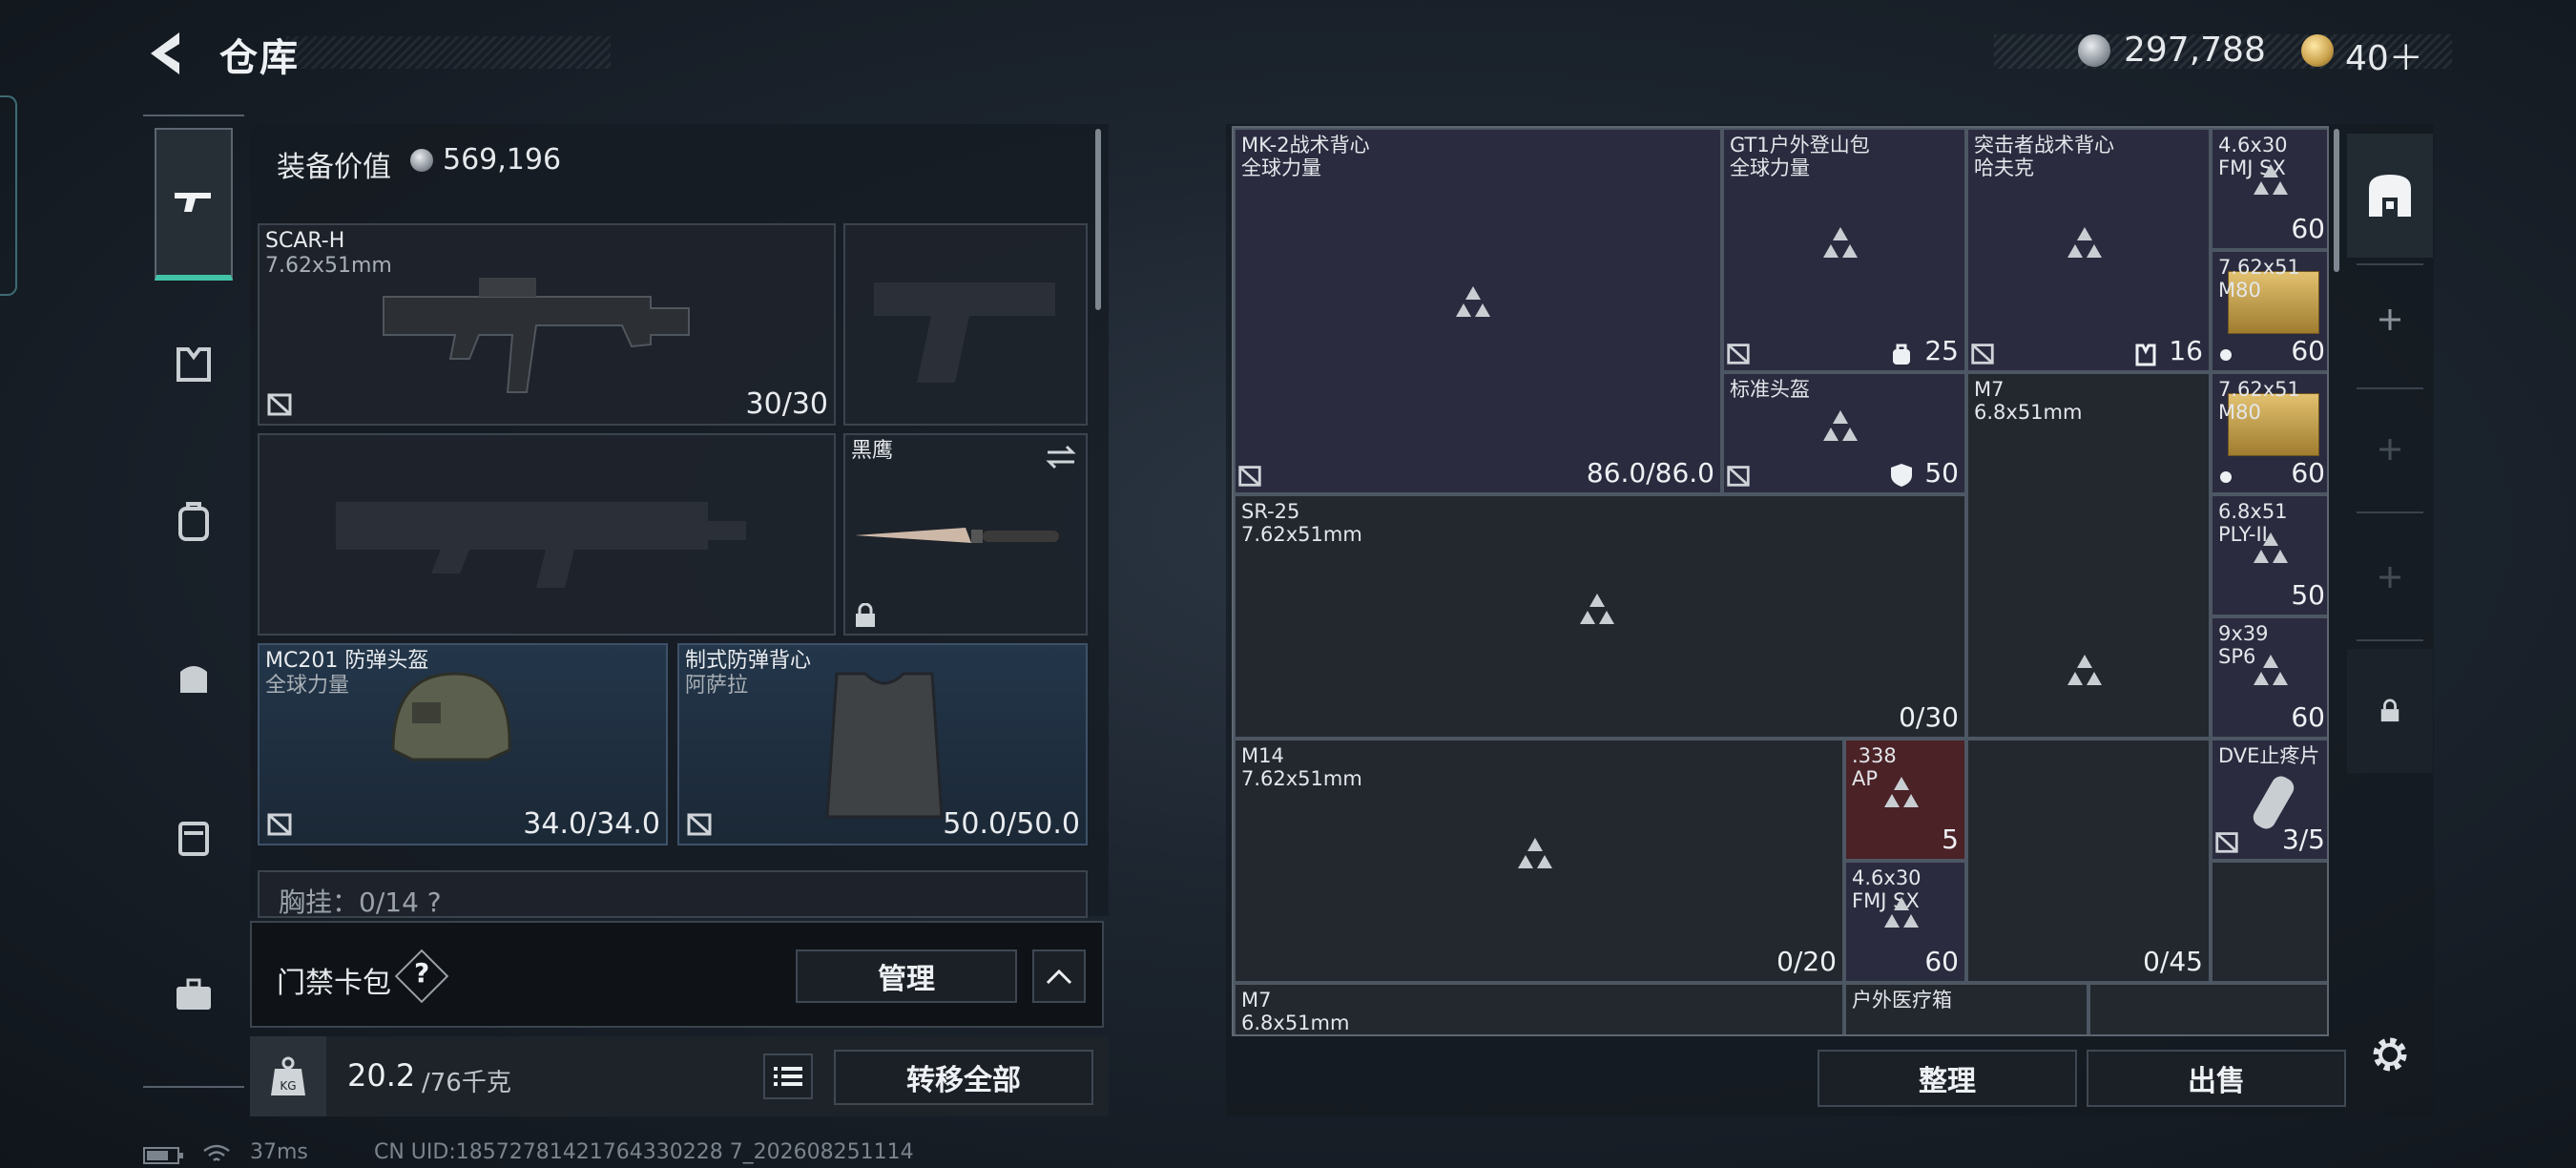 This screenshot has height=1168, width=2576. Describe the element at coordinates (1011, 824) in the screenshot. I see `vest-durability: 50.0/50.0` at that location.